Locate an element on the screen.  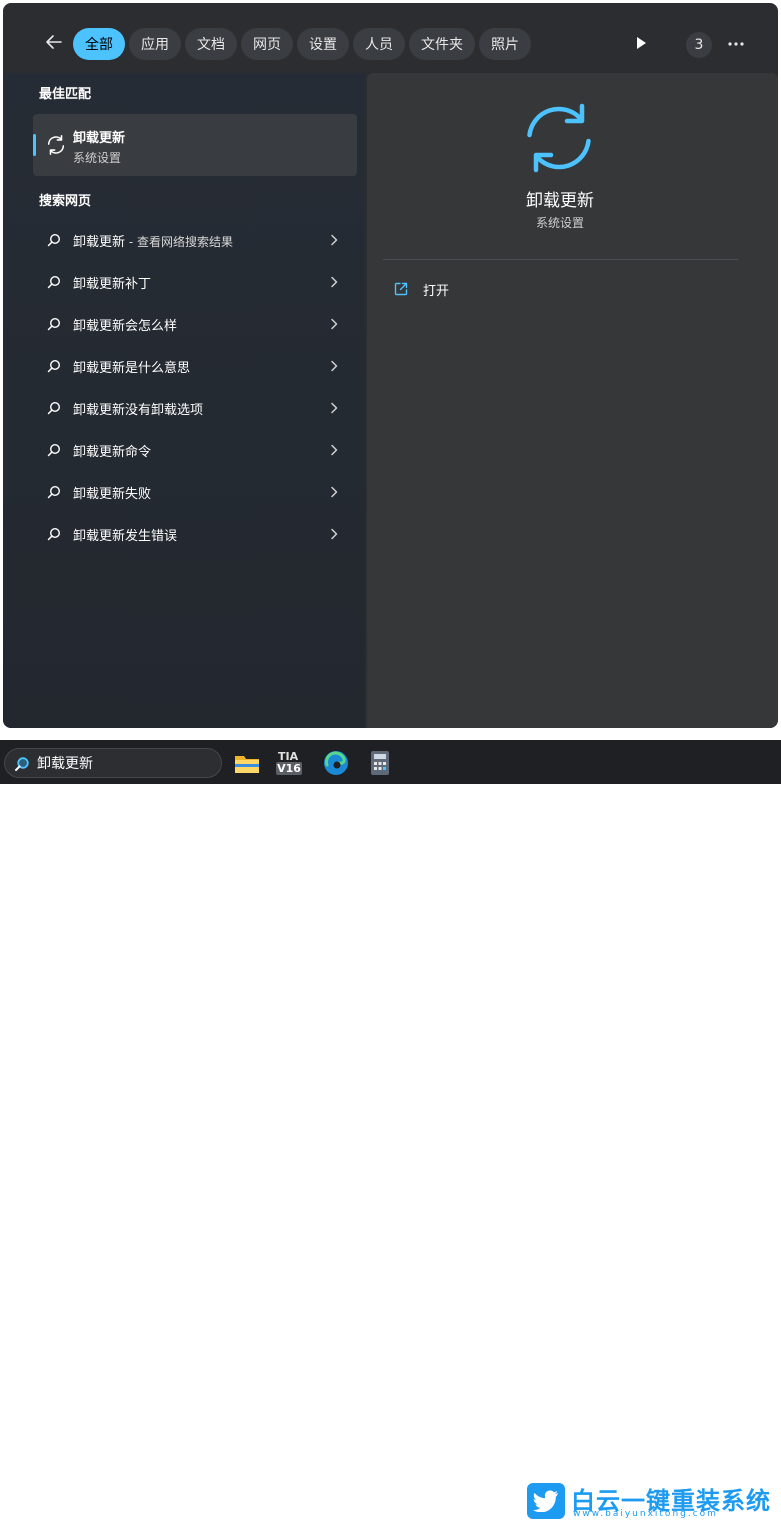
query-suffix: - 查看网络搜索结果 is located at coordinates (179, 242).